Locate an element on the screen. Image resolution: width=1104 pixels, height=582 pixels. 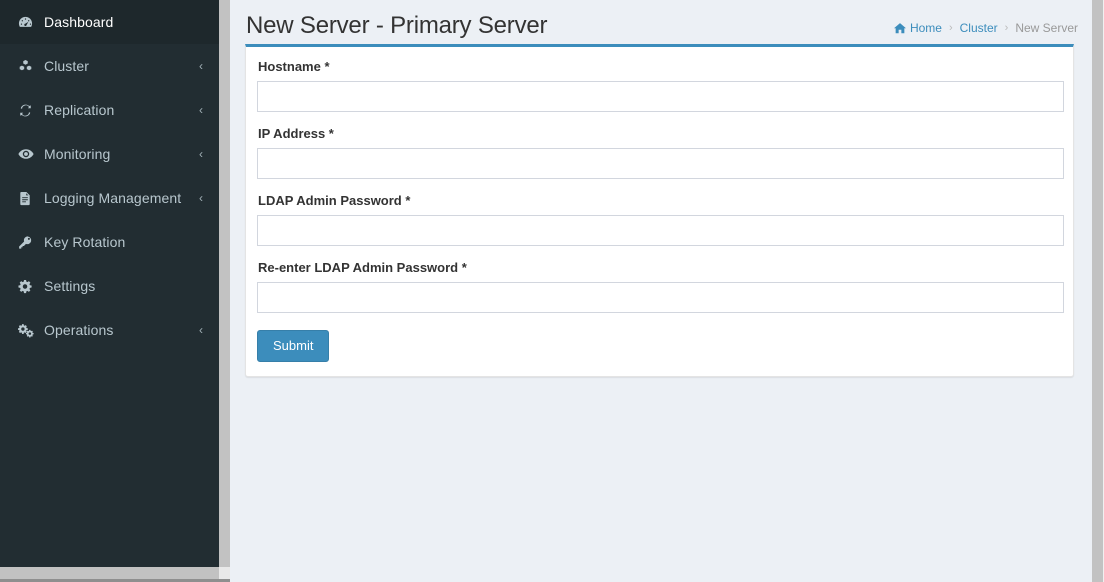
breadcrumb-home-label: Home is located at coordinates (925, 28).